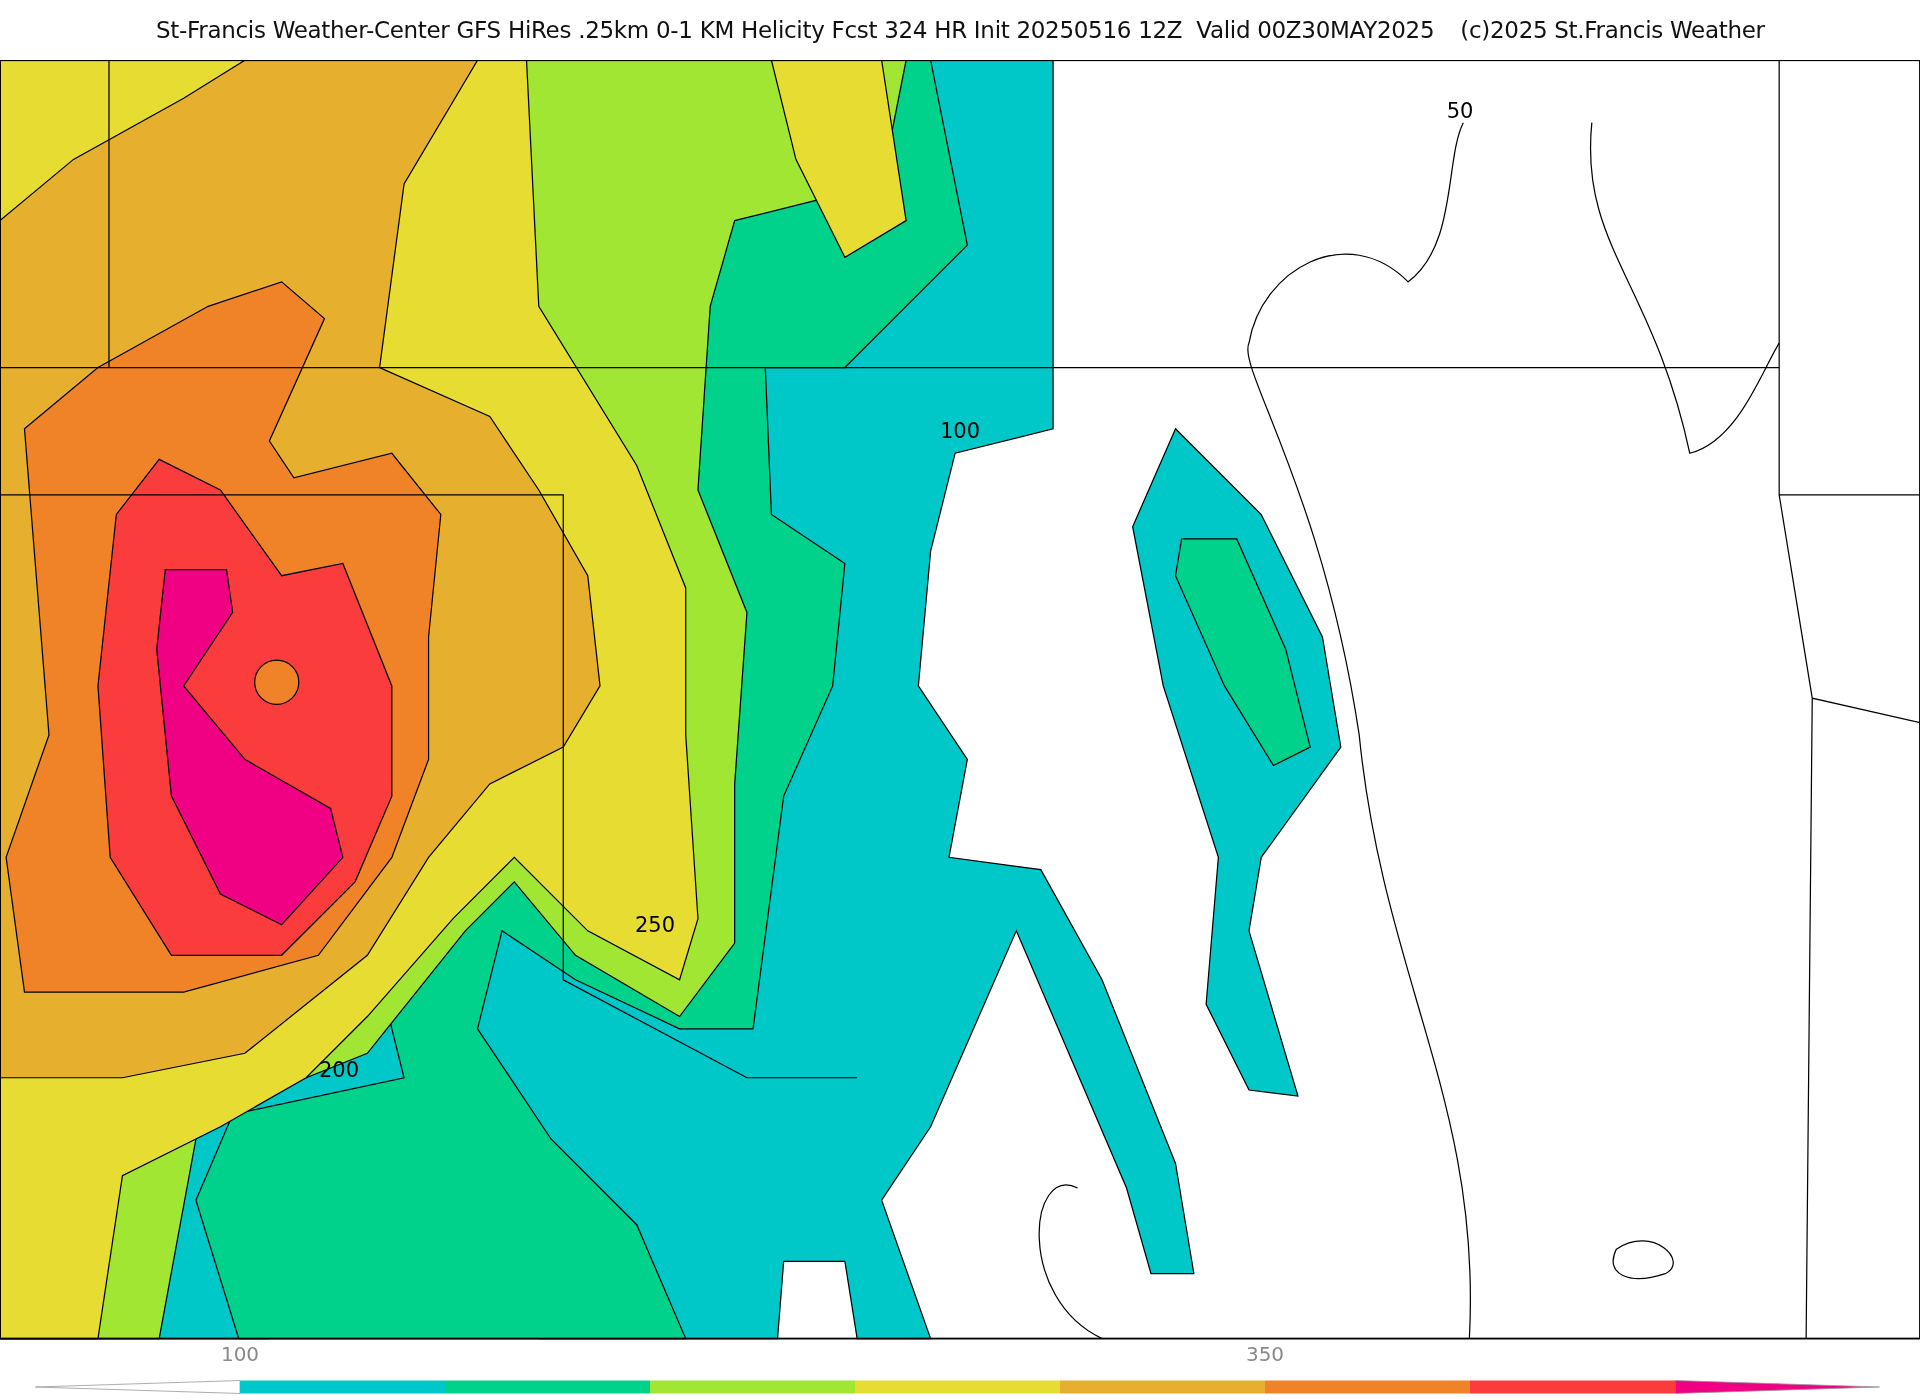 This screenshot has width=1920, height=1400. I want to click on contour-label: 50, so click(1460, 111).